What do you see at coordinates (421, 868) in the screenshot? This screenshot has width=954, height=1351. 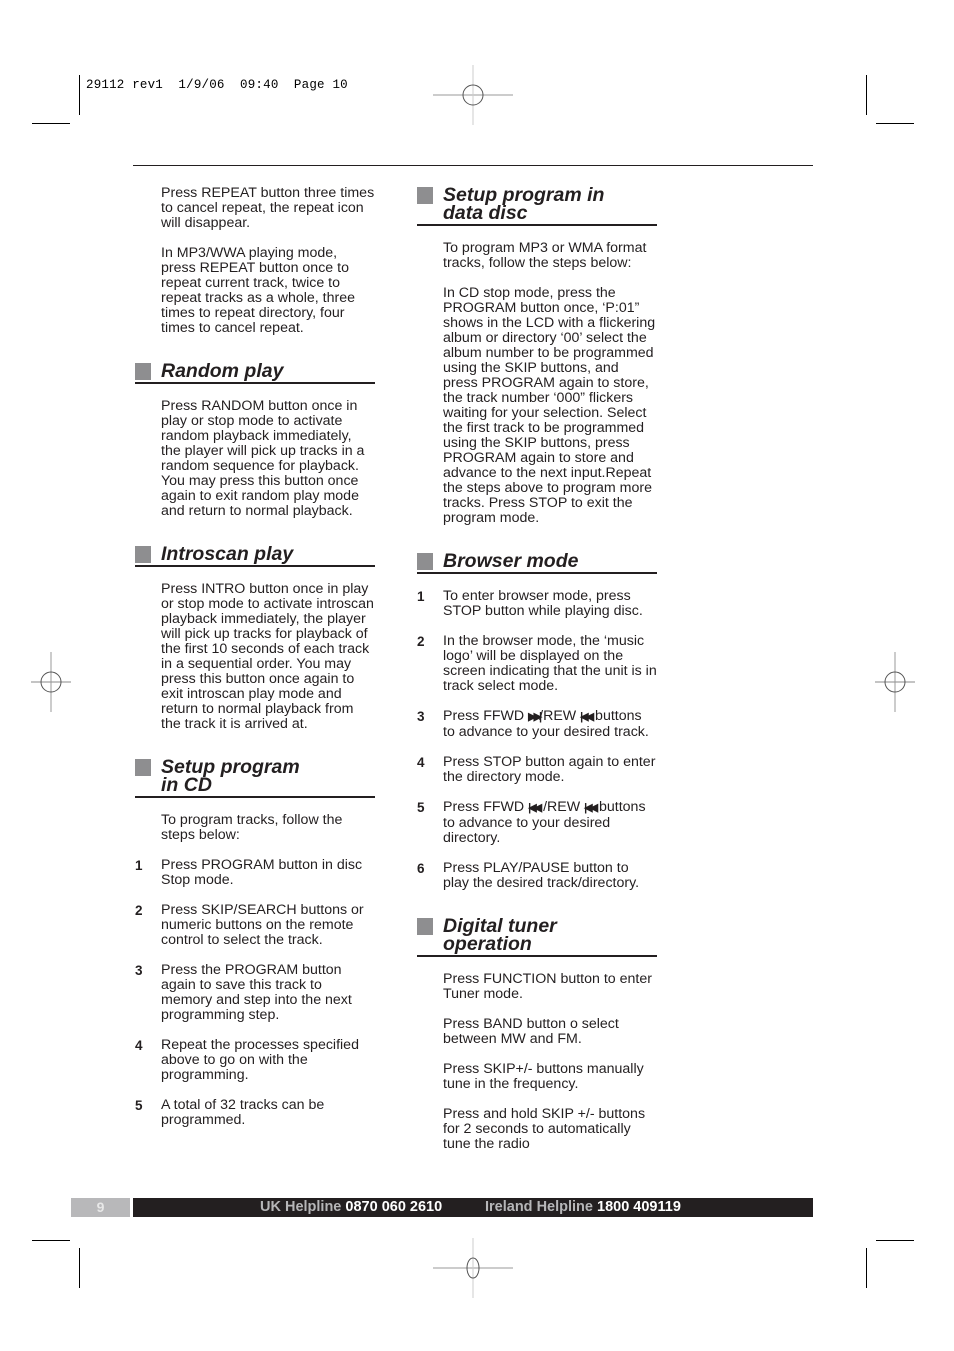 I see `step-number: 6` at bounding box center [421, 868].